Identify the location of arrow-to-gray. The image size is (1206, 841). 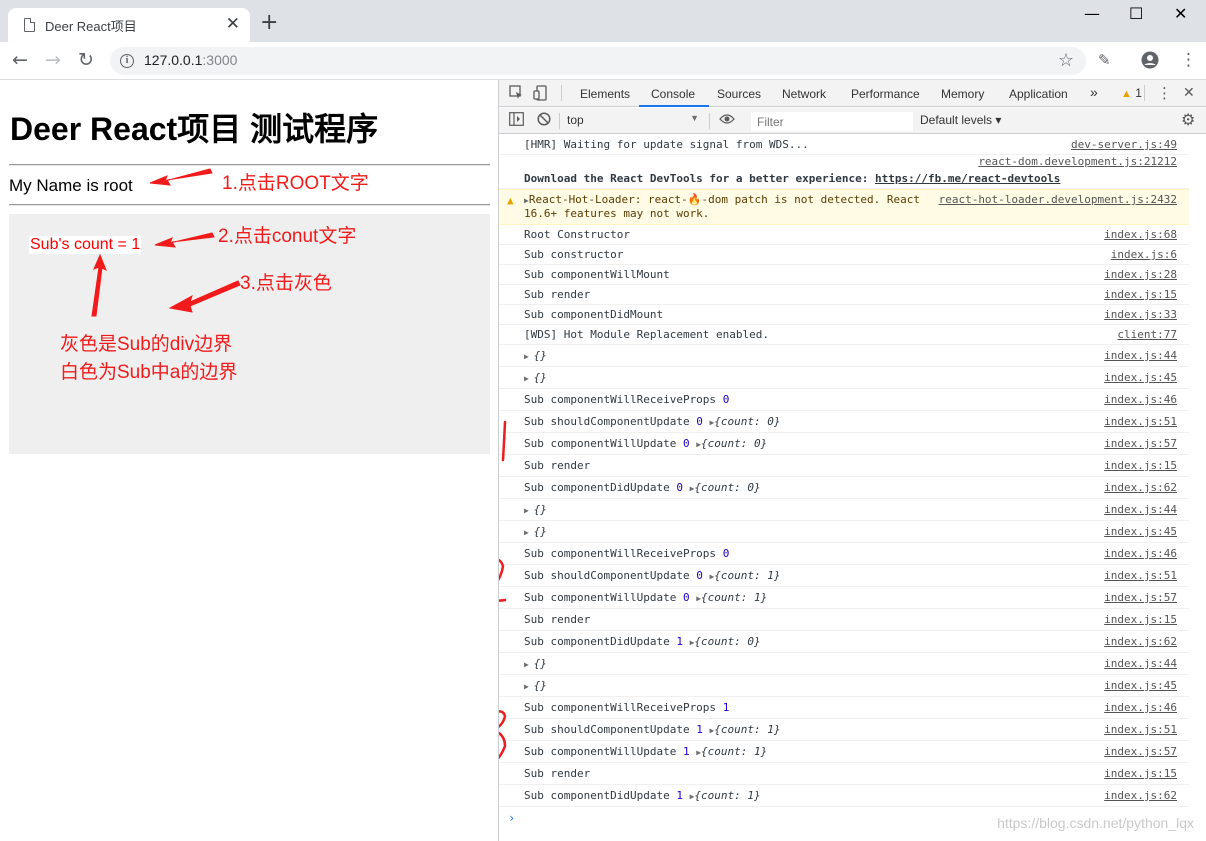
(204, 296).